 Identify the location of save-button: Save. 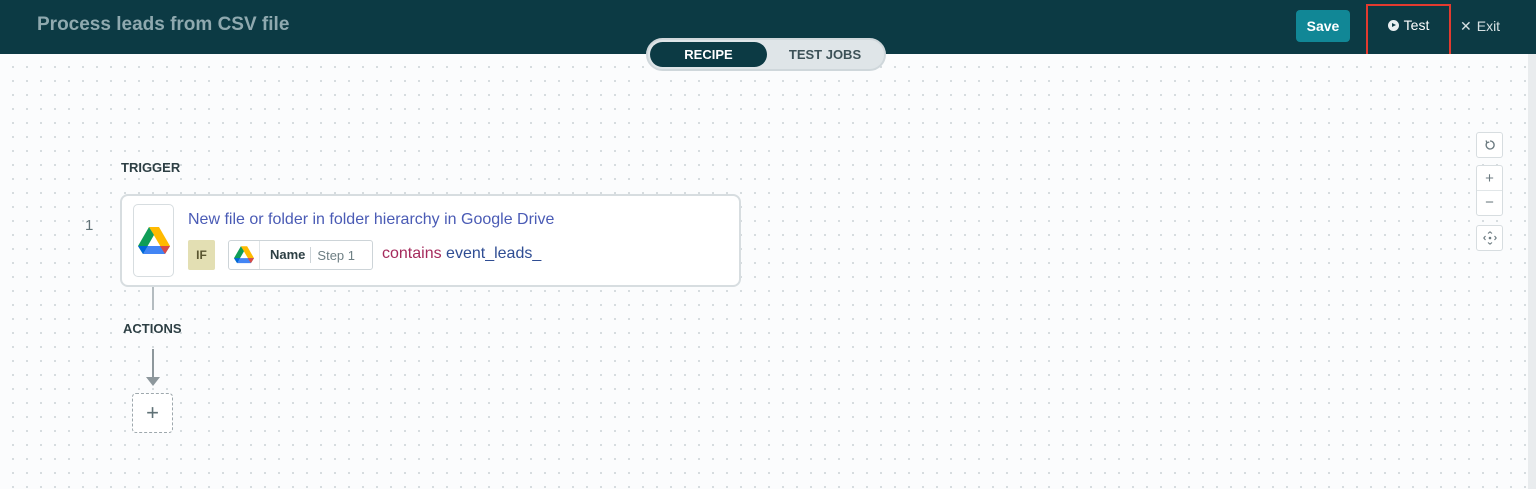
(1323, 26).